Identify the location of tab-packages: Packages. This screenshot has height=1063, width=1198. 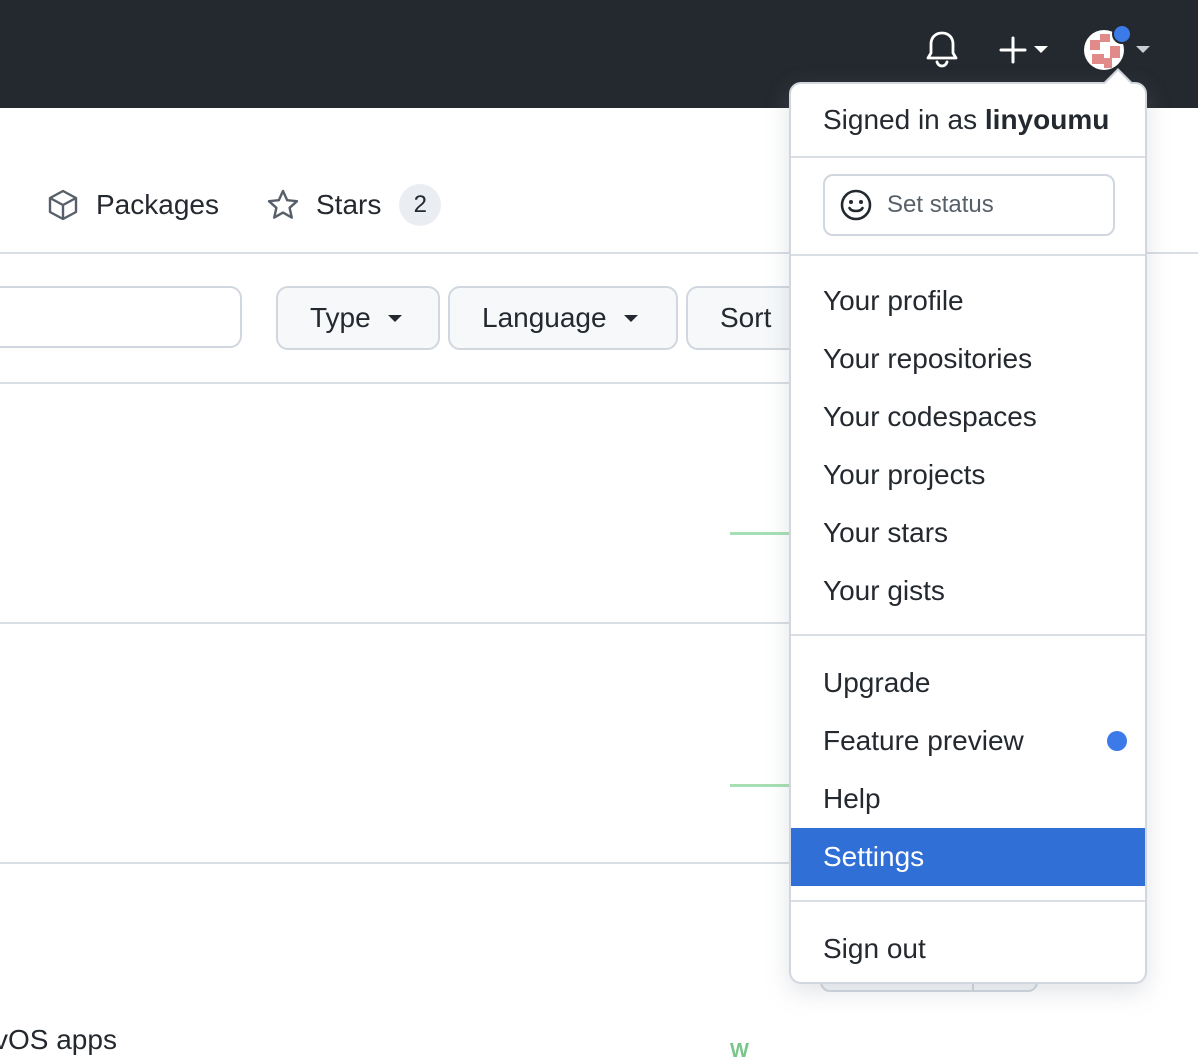
(132, 205).